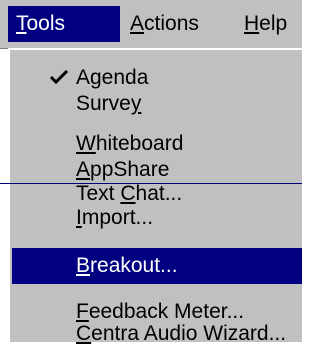  I want to click on menu-actions-rest: ctions, so click(171, 23).